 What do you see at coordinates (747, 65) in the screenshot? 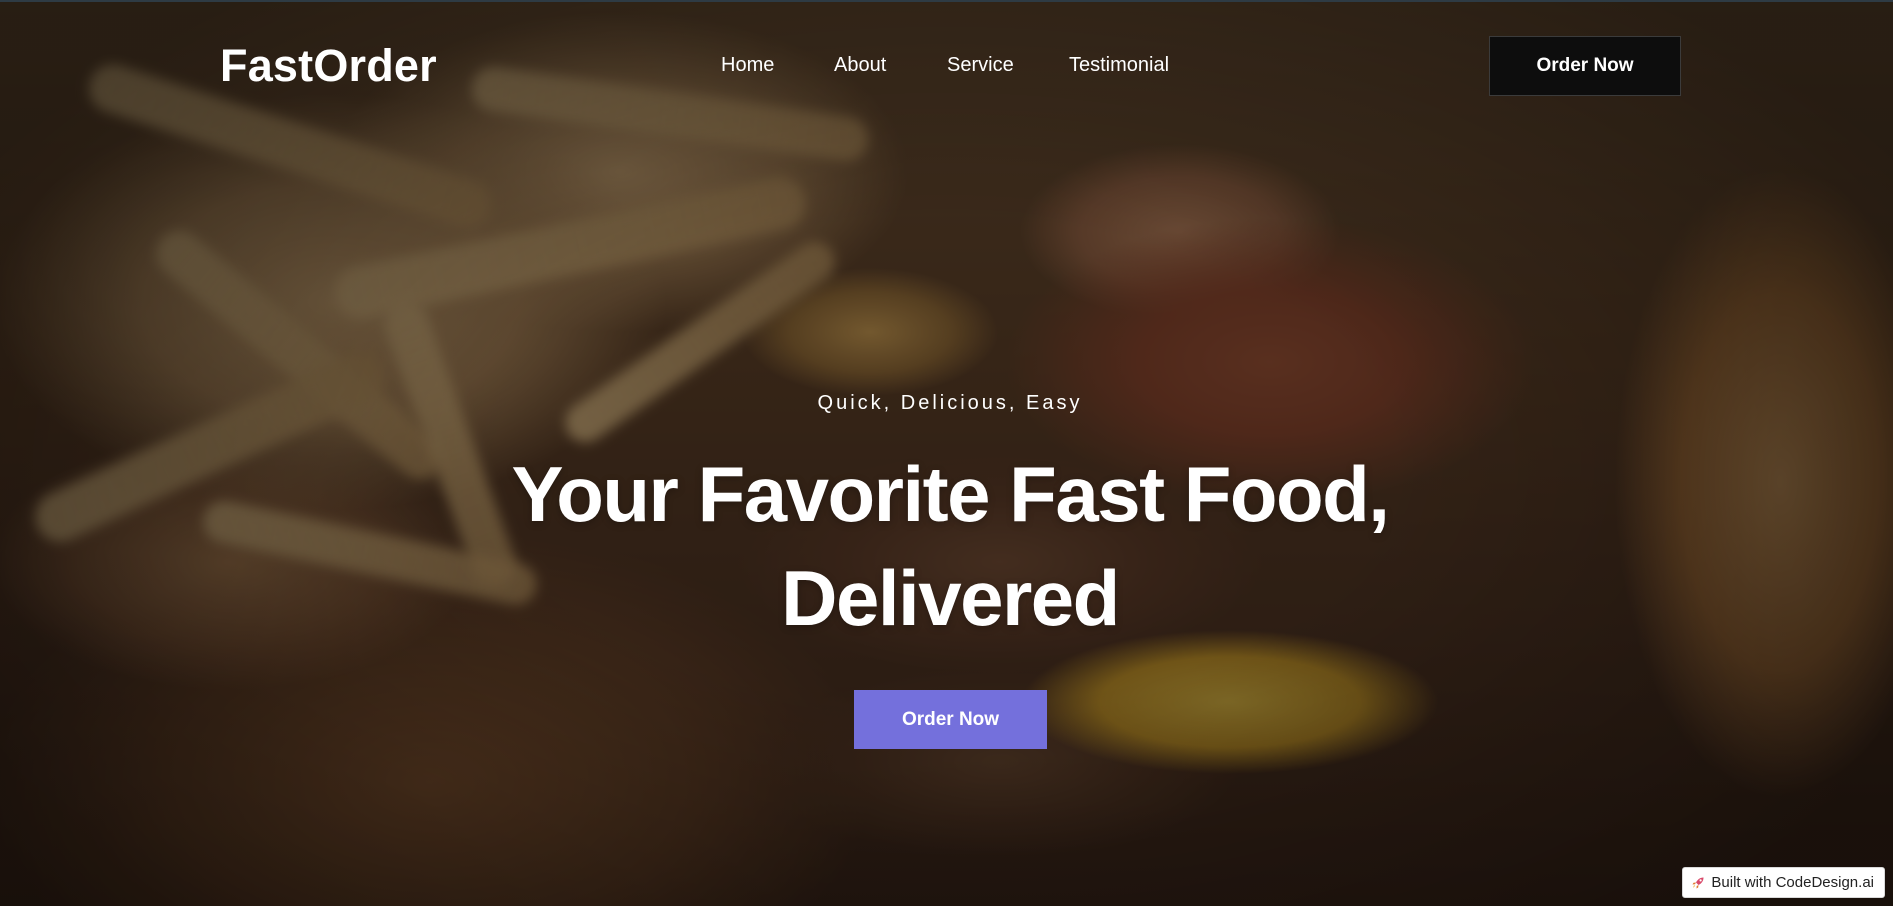
I see `nav-link-home: Home` at bounding box center [747, 65].